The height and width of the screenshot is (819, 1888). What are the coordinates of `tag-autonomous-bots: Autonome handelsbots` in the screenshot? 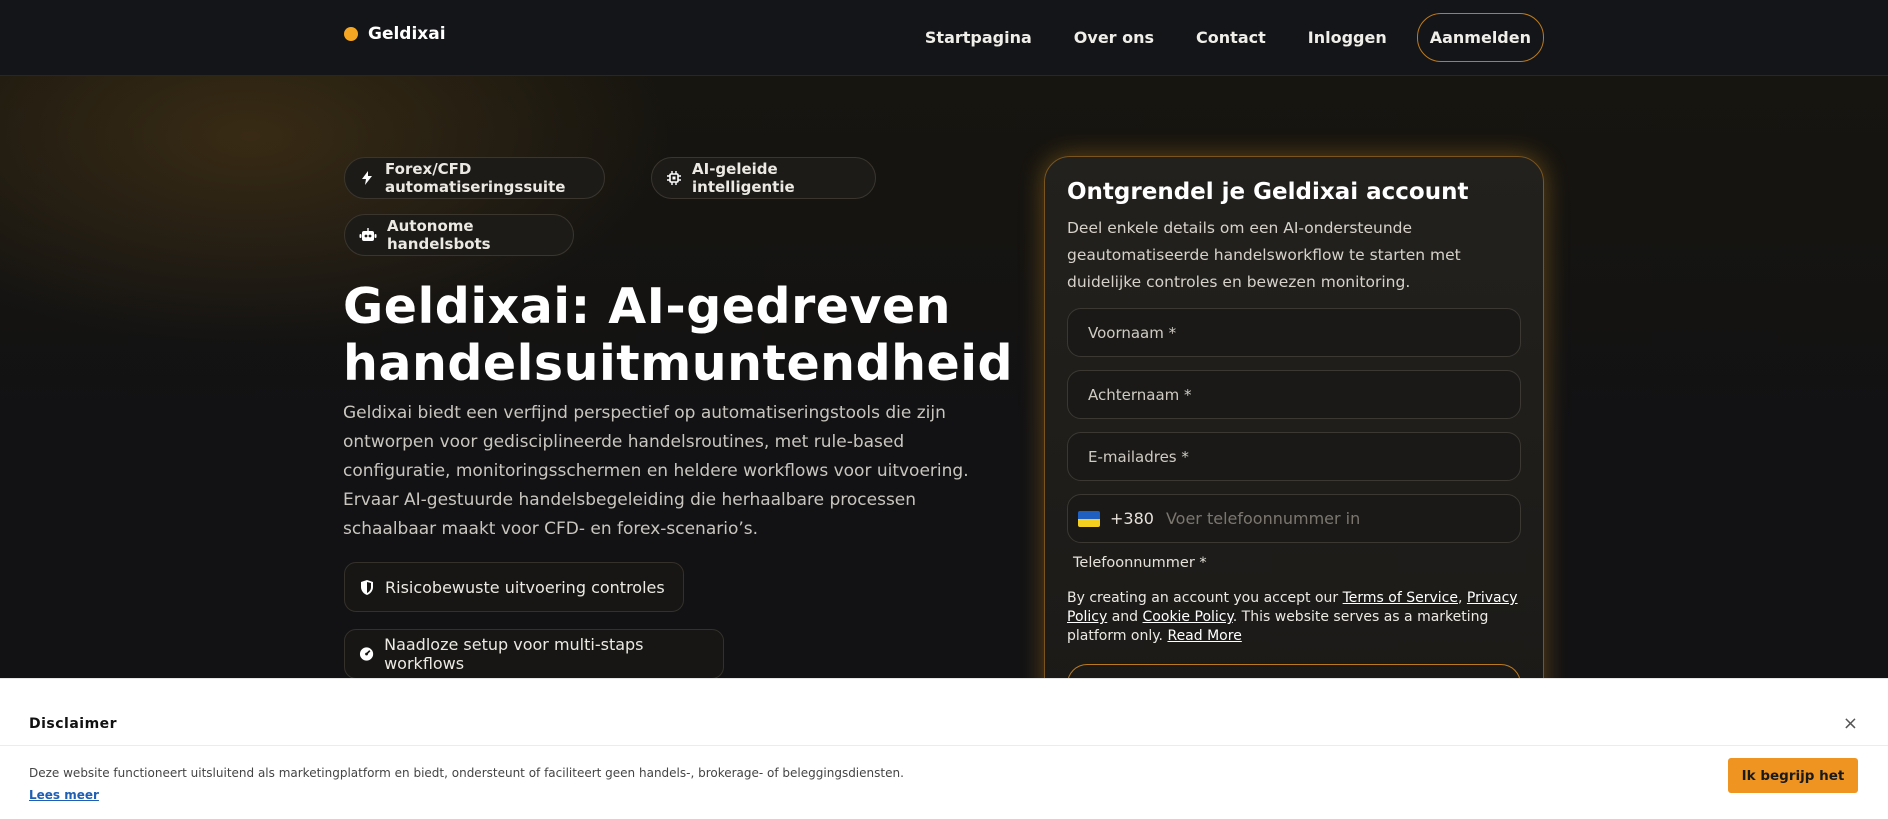 It's located at (459, 235).